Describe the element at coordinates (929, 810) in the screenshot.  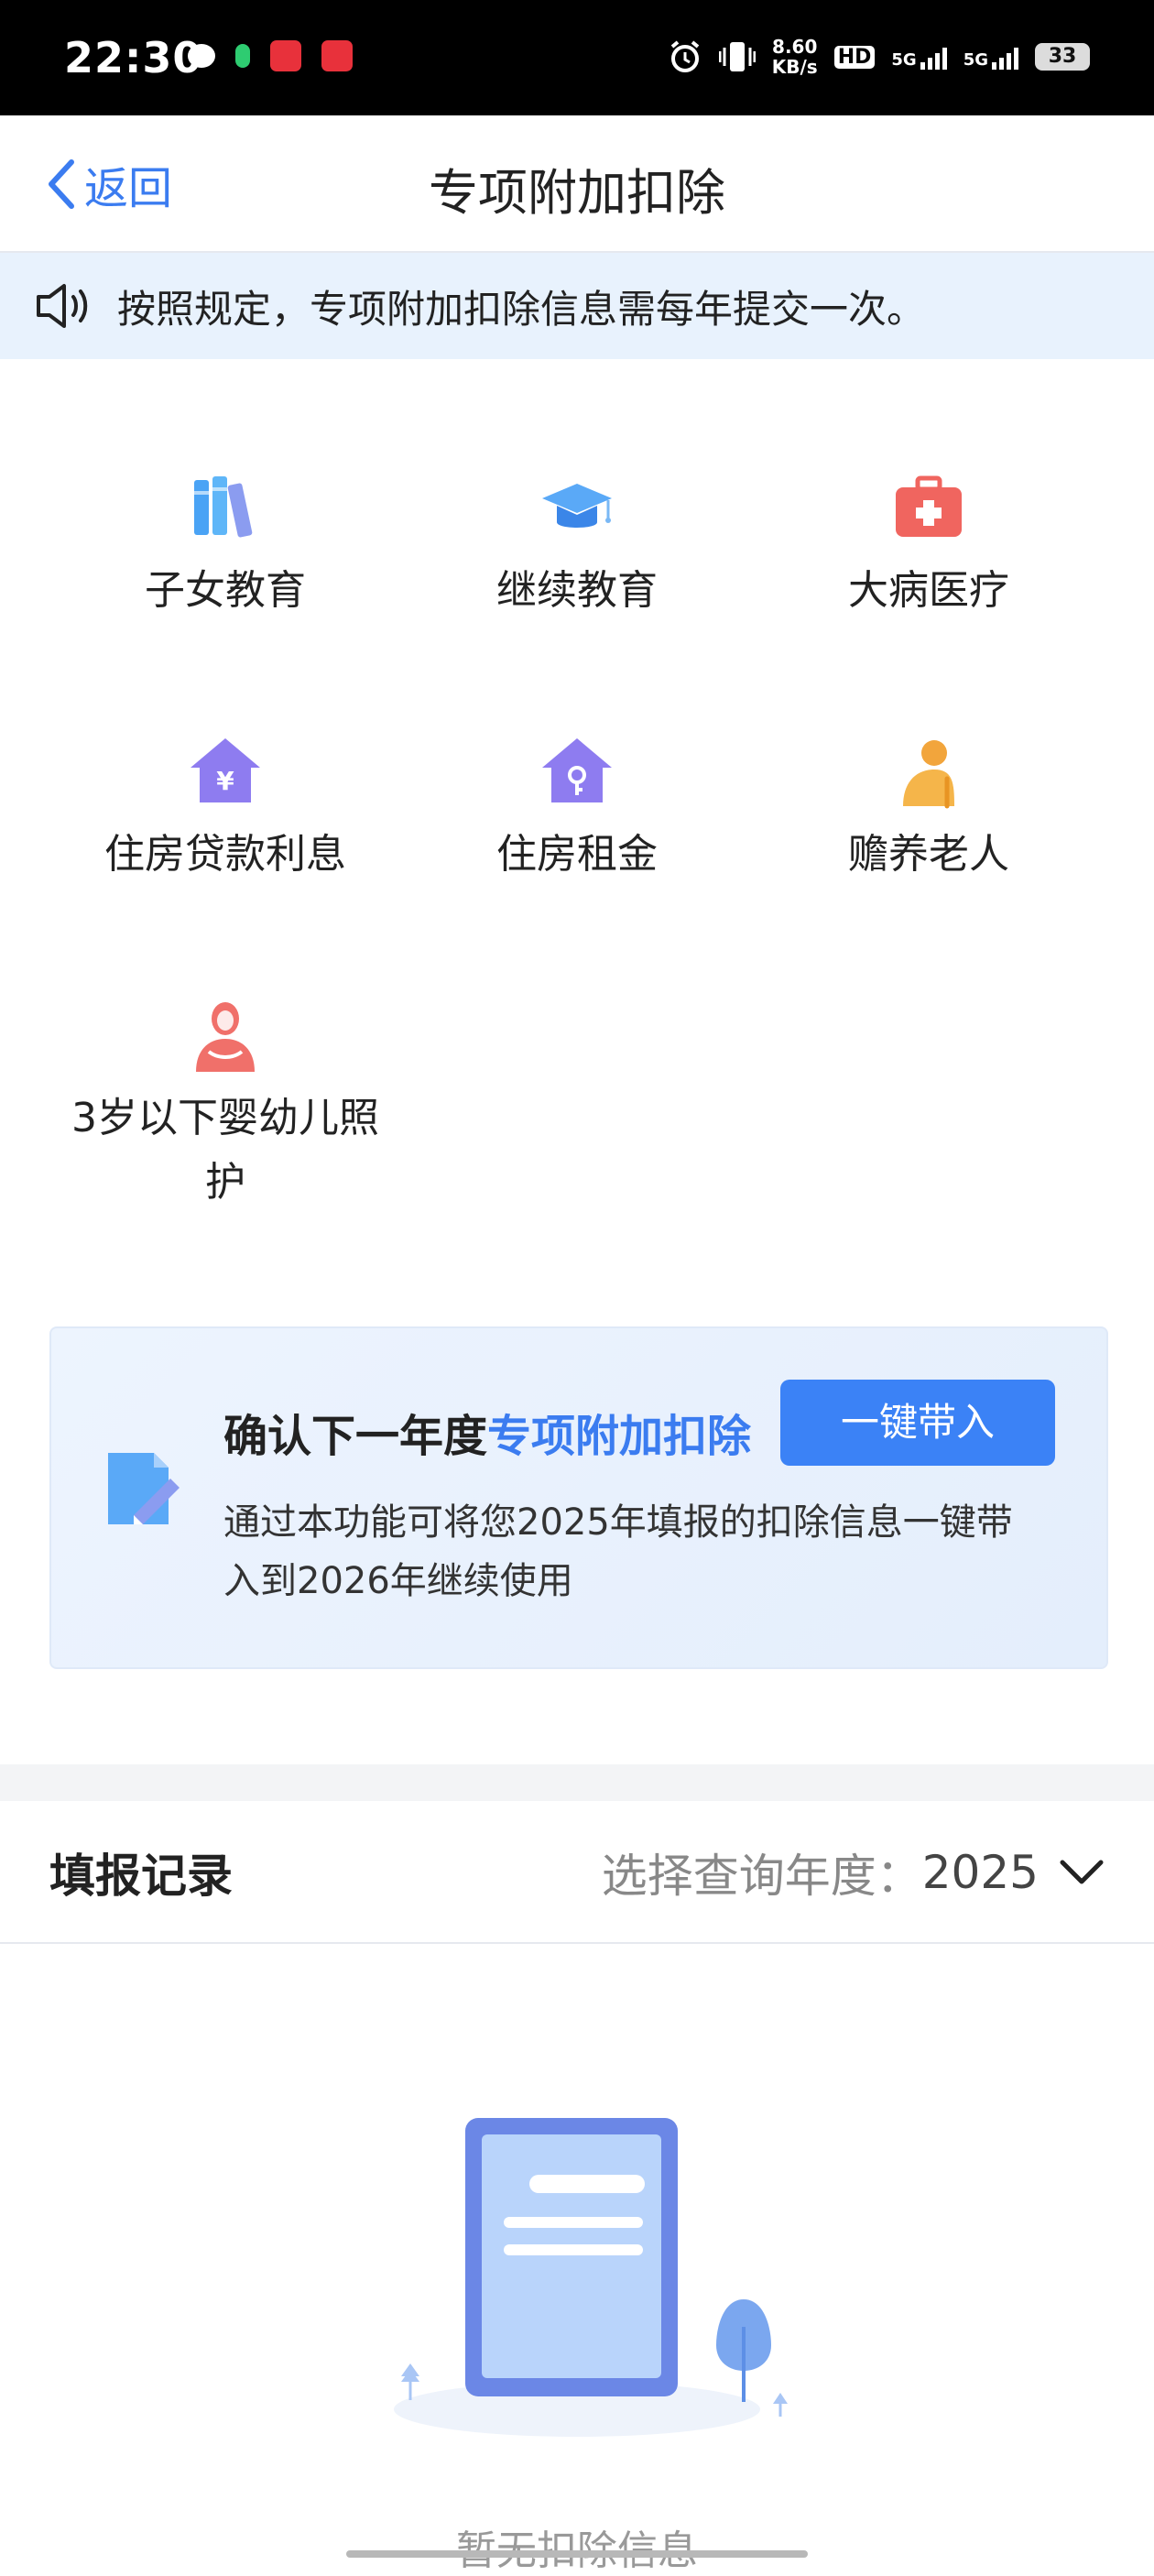
I see `category-support-elderly: 赡养老人` at that location.